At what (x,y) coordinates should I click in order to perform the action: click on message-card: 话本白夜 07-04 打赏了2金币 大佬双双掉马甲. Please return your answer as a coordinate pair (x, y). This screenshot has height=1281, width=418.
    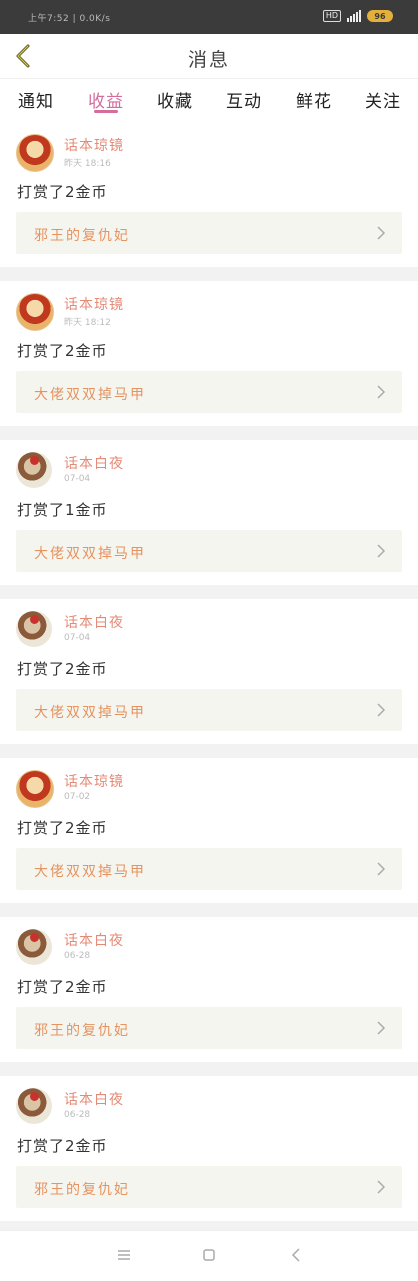
    Looking at the image, I should click on (209, 671).